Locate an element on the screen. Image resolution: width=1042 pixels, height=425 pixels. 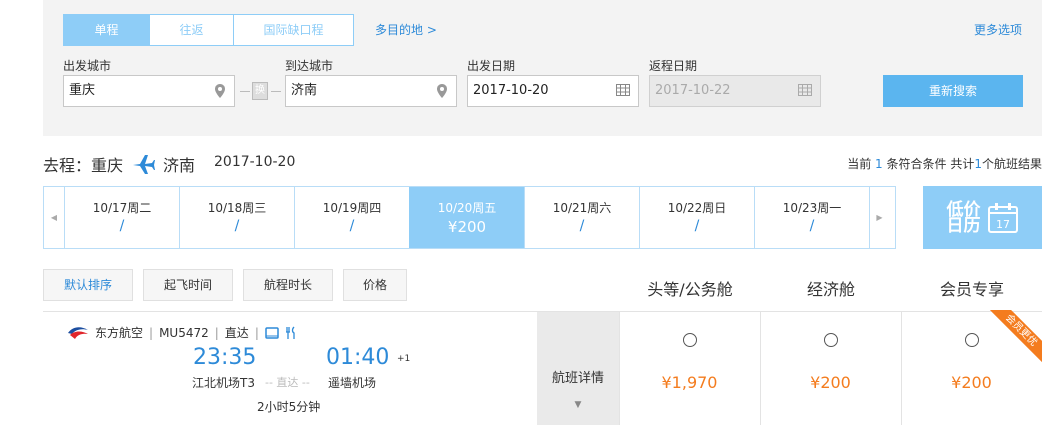
prev-dates-arrow-icon: ◀ is located at coordinates (54, 217).